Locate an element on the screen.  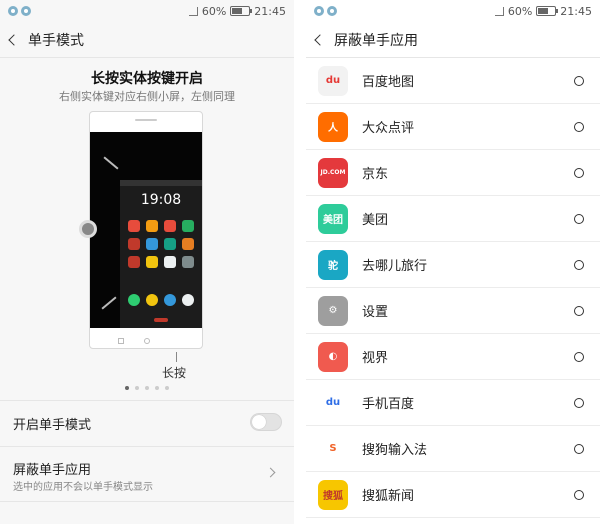
app-grid is located at coordinates (161, 244).